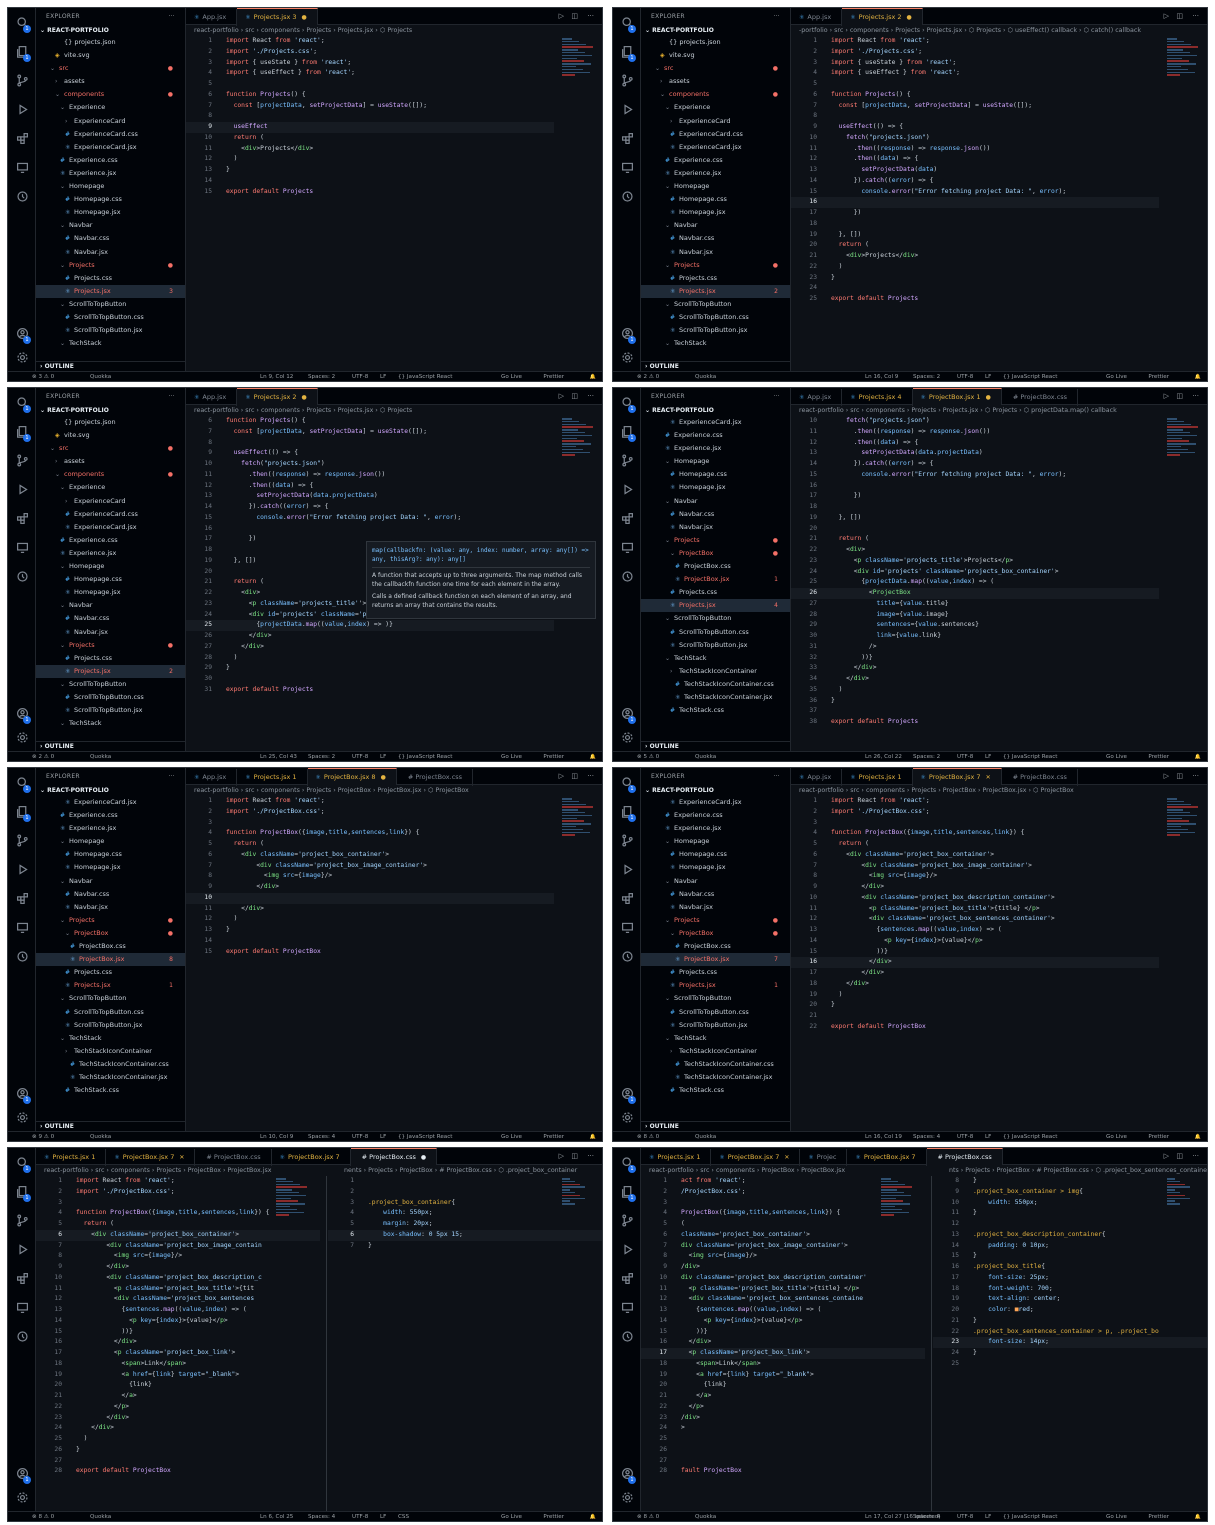  Describe the element at coordinates (715, 553) in the screenshot. I see `tree-item: ⌄ ProjectBox ●` at that location.